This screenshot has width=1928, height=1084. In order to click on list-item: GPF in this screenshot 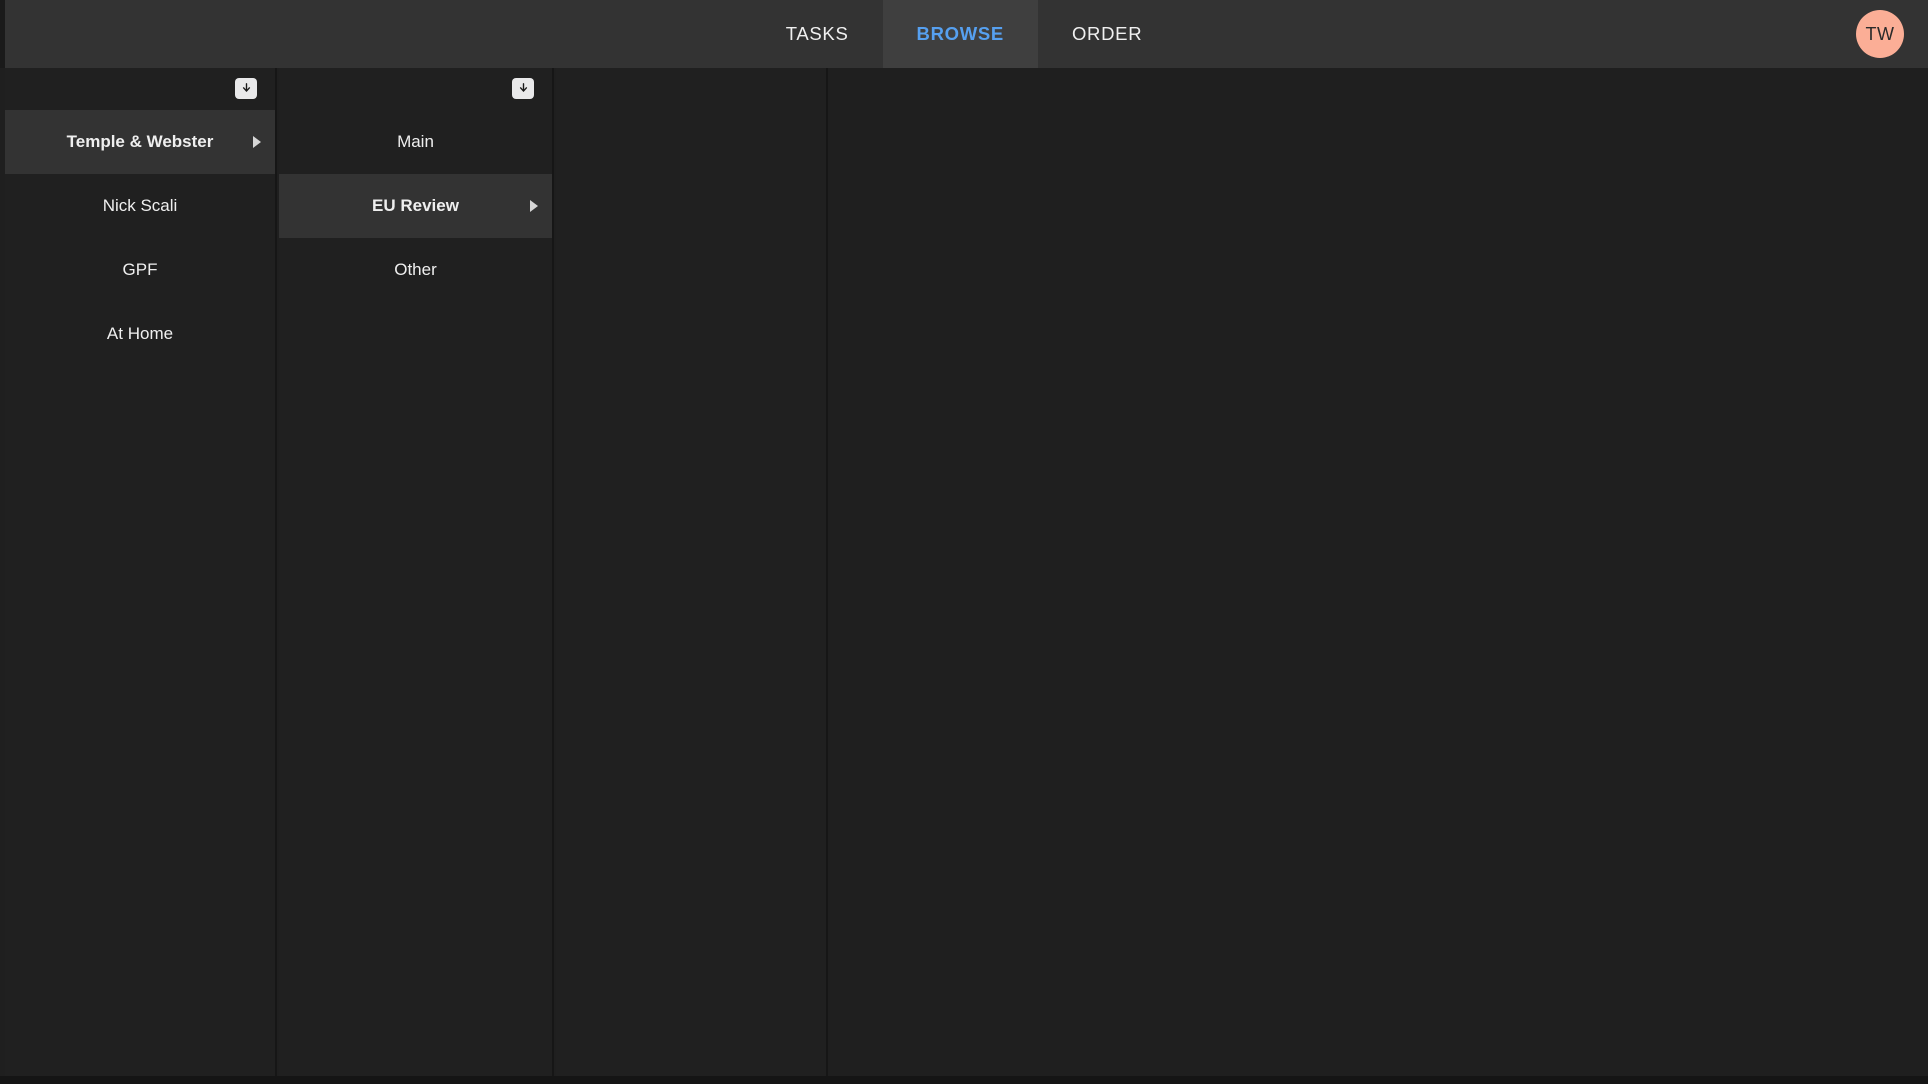, I will do `click(140, 270)`.